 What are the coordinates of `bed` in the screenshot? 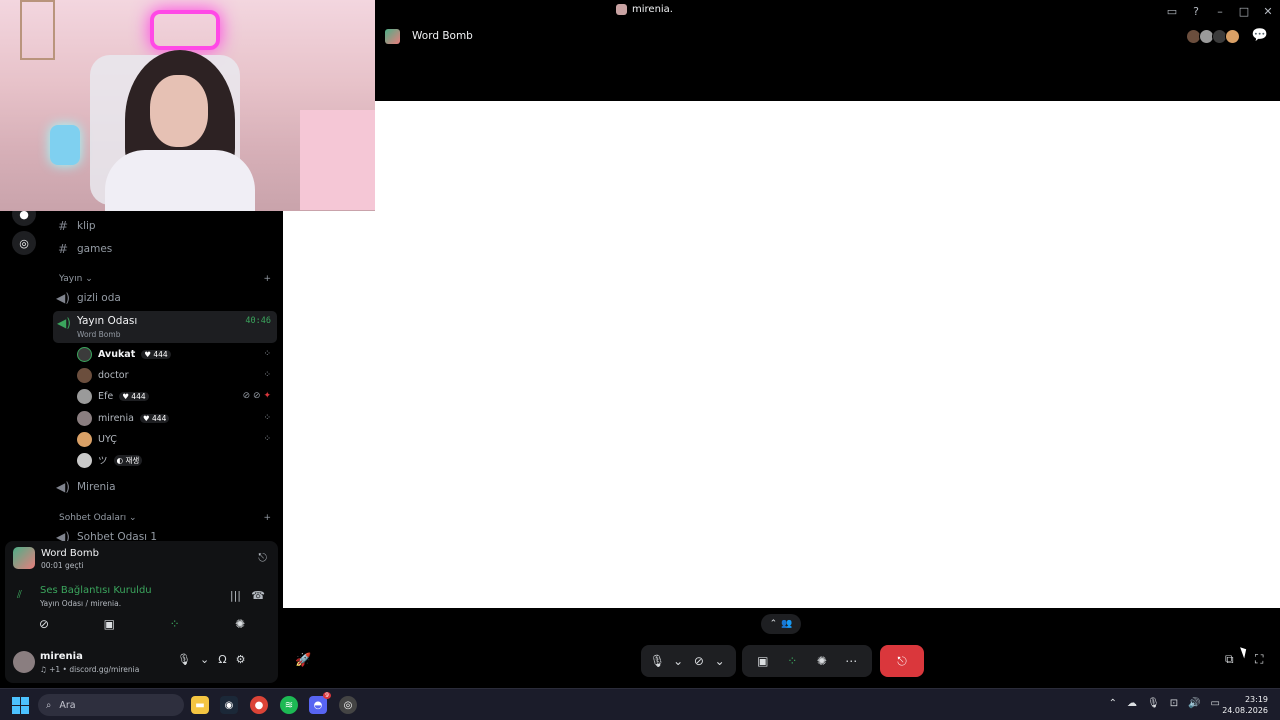 It's located at (337, 160).